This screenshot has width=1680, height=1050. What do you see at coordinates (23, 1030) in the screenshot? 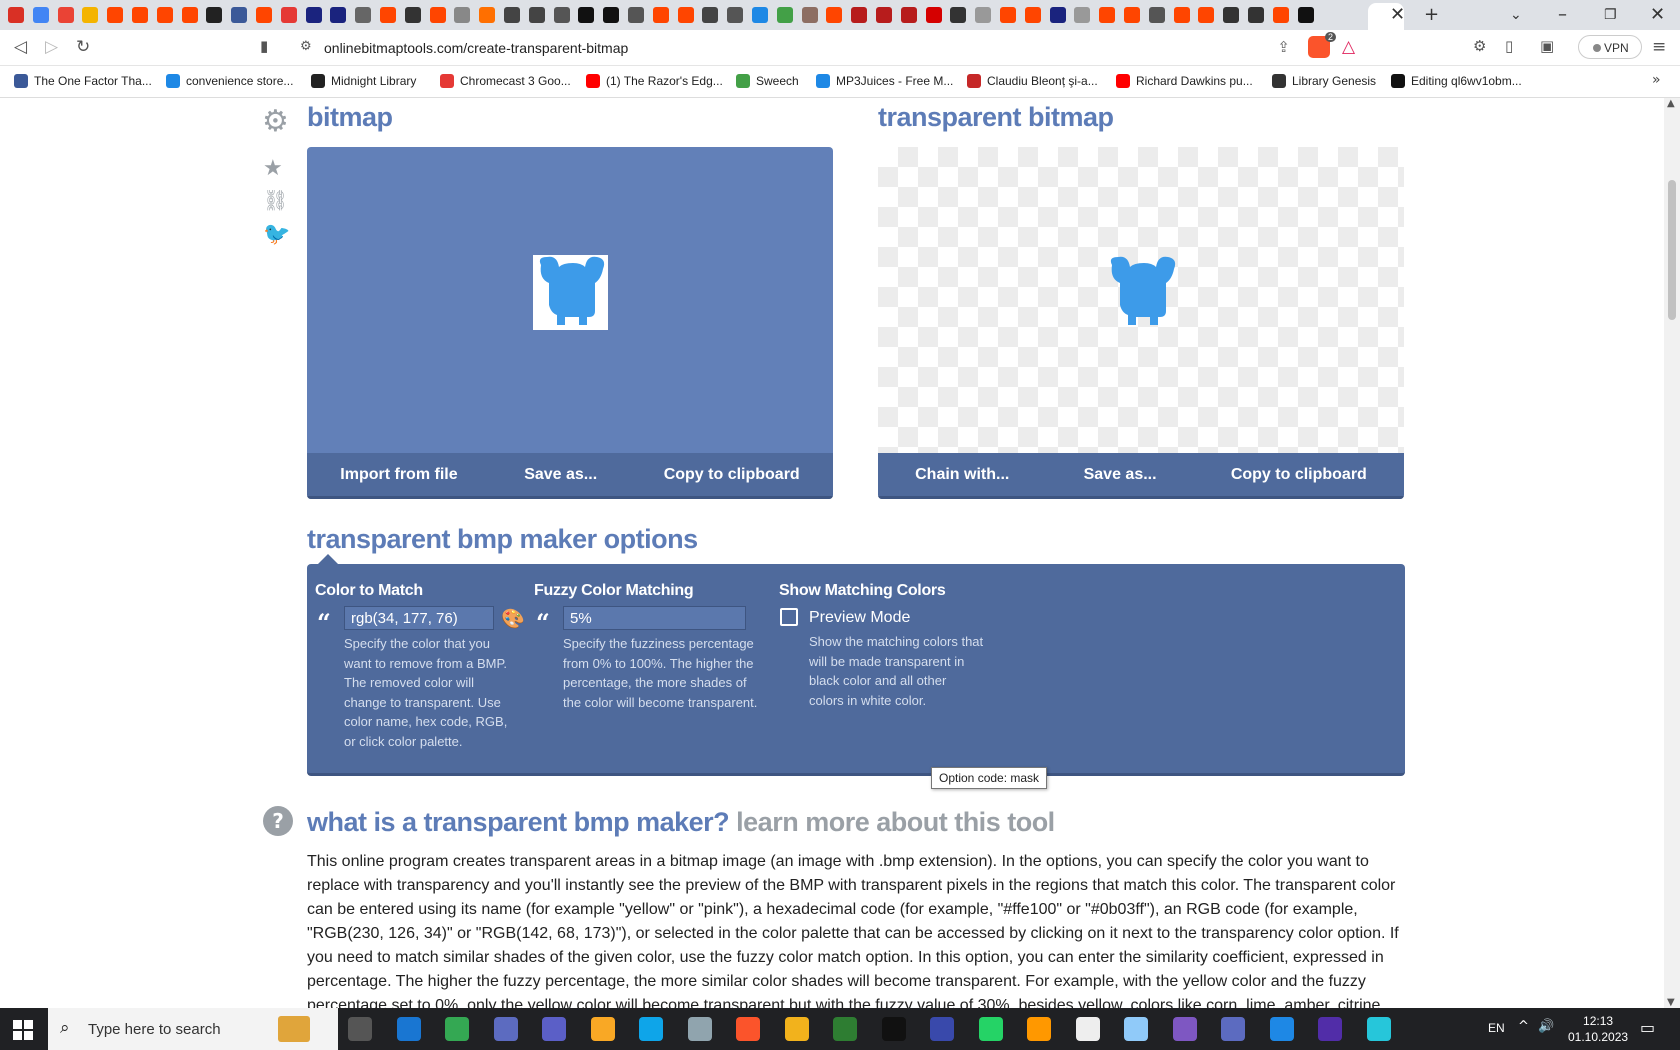
I see `windows-start-icon` at bounding box center [23, 1030].